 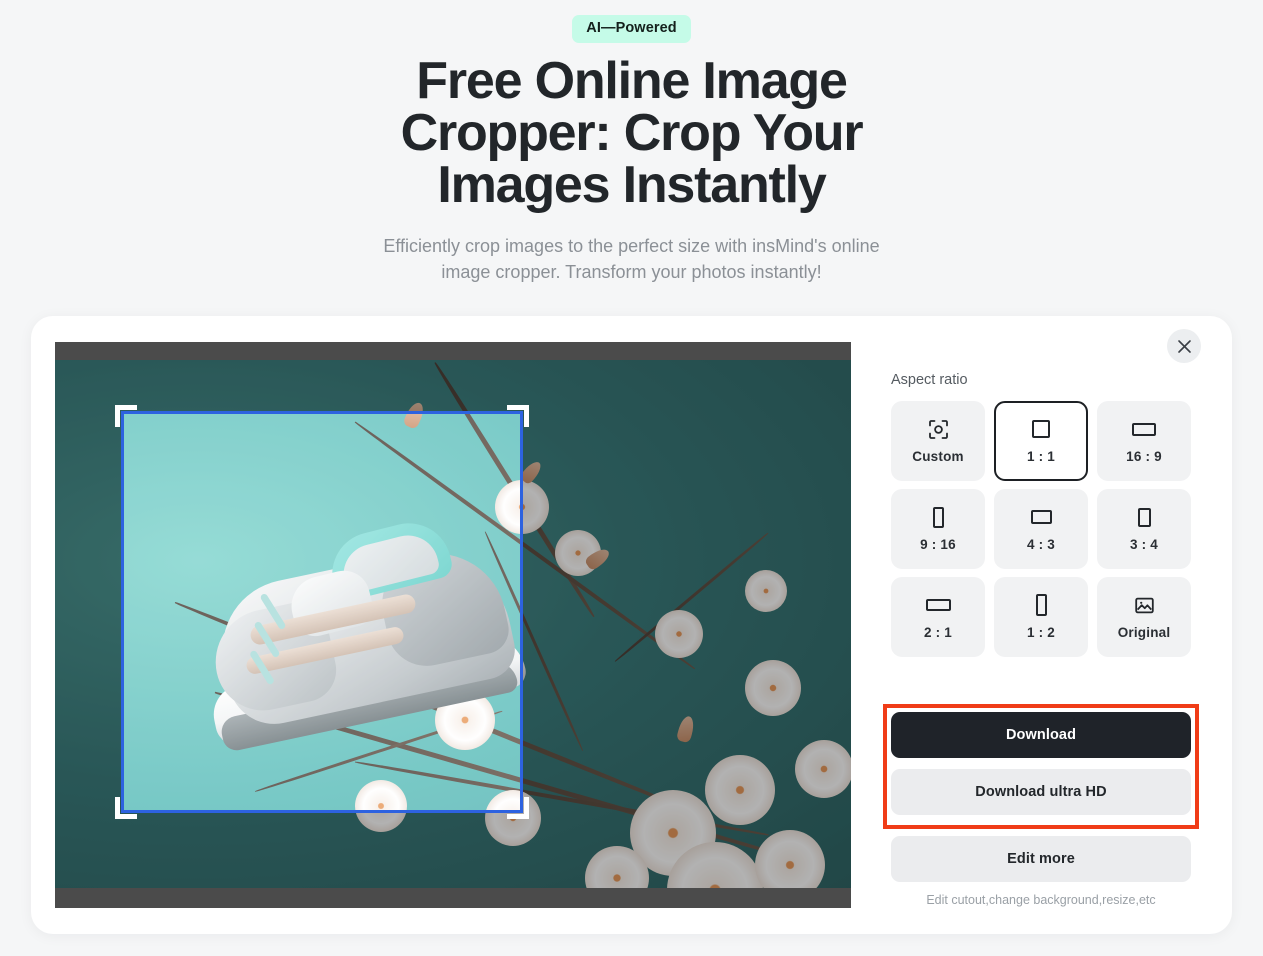 What do you see at coordinates (1144, 605) in the screenshot?
I see `image-icon` at bounding box center [1144, 605].